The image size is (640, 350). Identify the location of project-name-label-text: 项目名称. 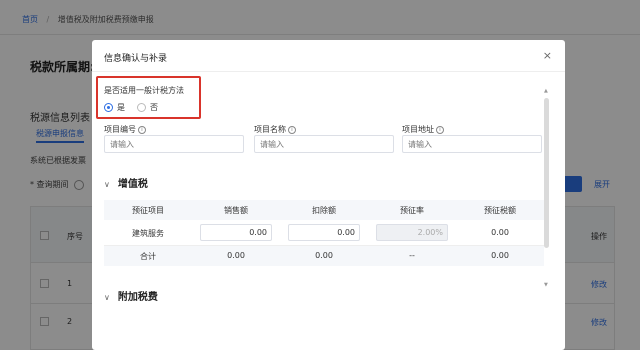
(270, 129).